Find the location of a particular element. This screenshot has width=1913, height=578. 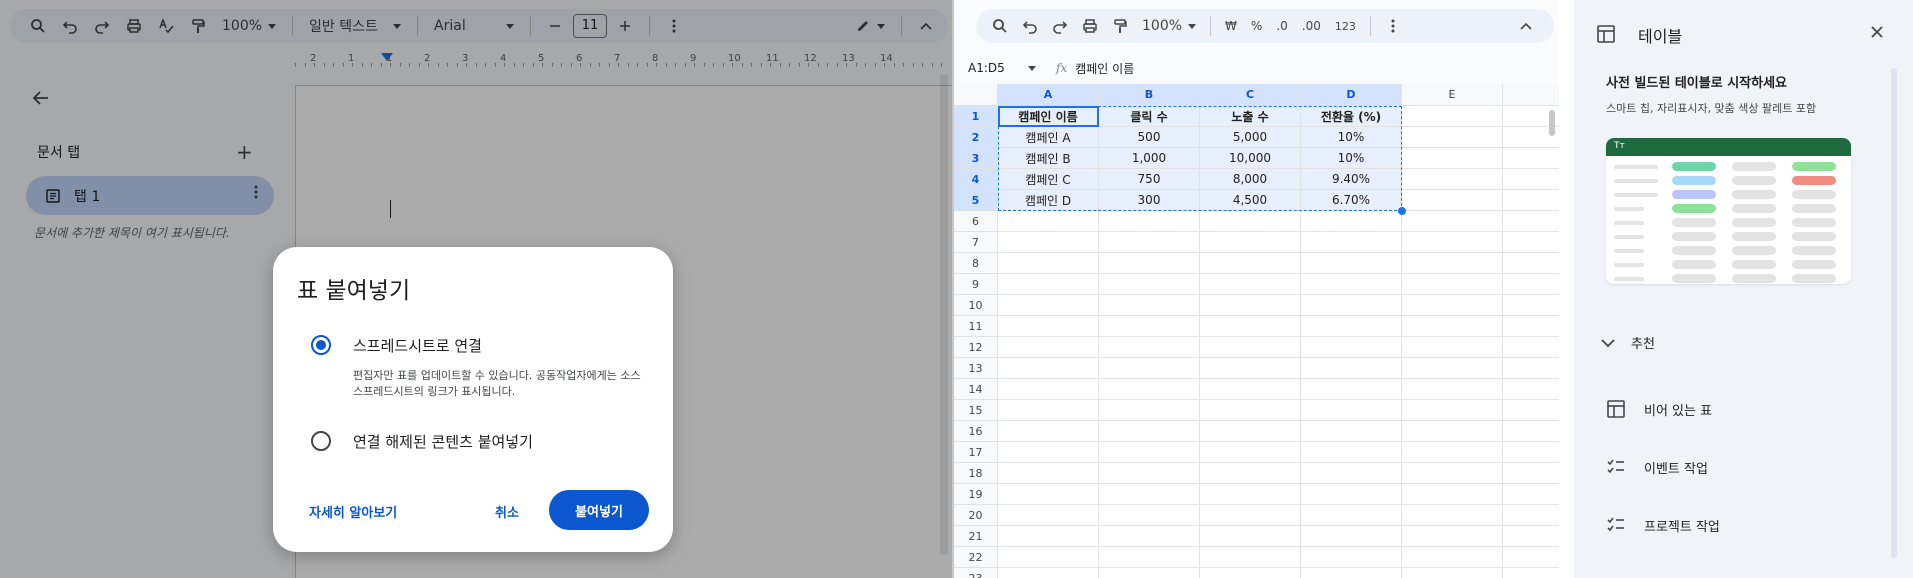

row-header: 9 is located at coordinates (976, 284).